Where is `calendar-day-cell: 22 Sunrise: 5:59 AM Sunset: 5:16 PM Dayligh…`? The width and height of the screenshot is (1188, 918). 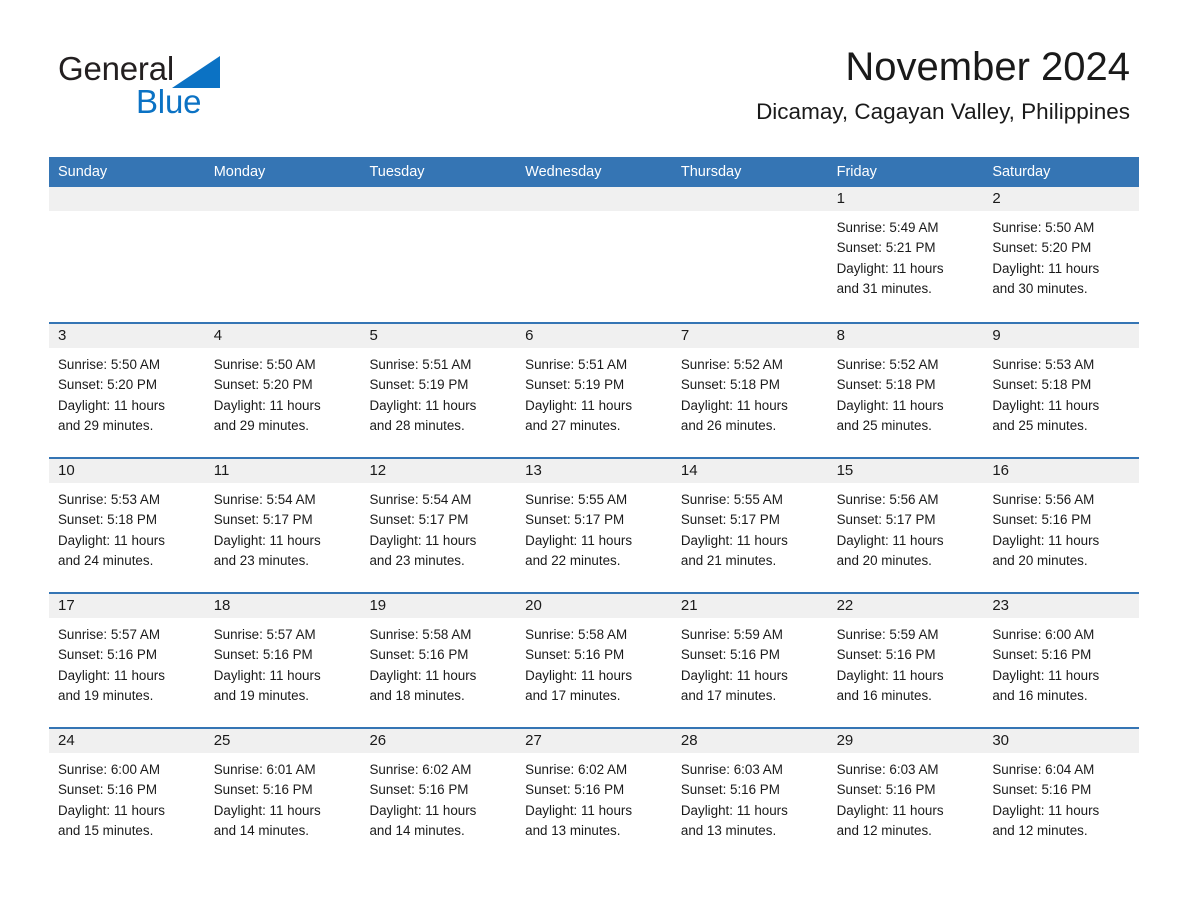 calendar-day-cell: 22 Sunrise: 5:59 AM Sunset: 5:16 PM Dayligh… is located at coordinates (905, 660).